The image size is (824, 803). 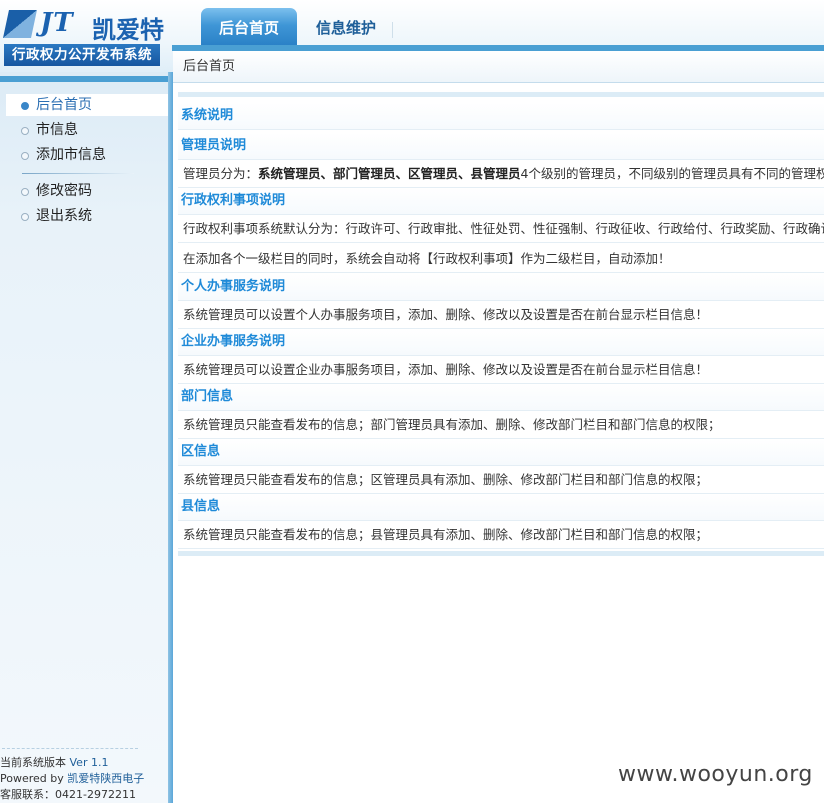 What do you see at coordinates (346, 27) in the screenshot?
I see `tab-info-maintenance: 信息维护` at bounding box center [346, 27].